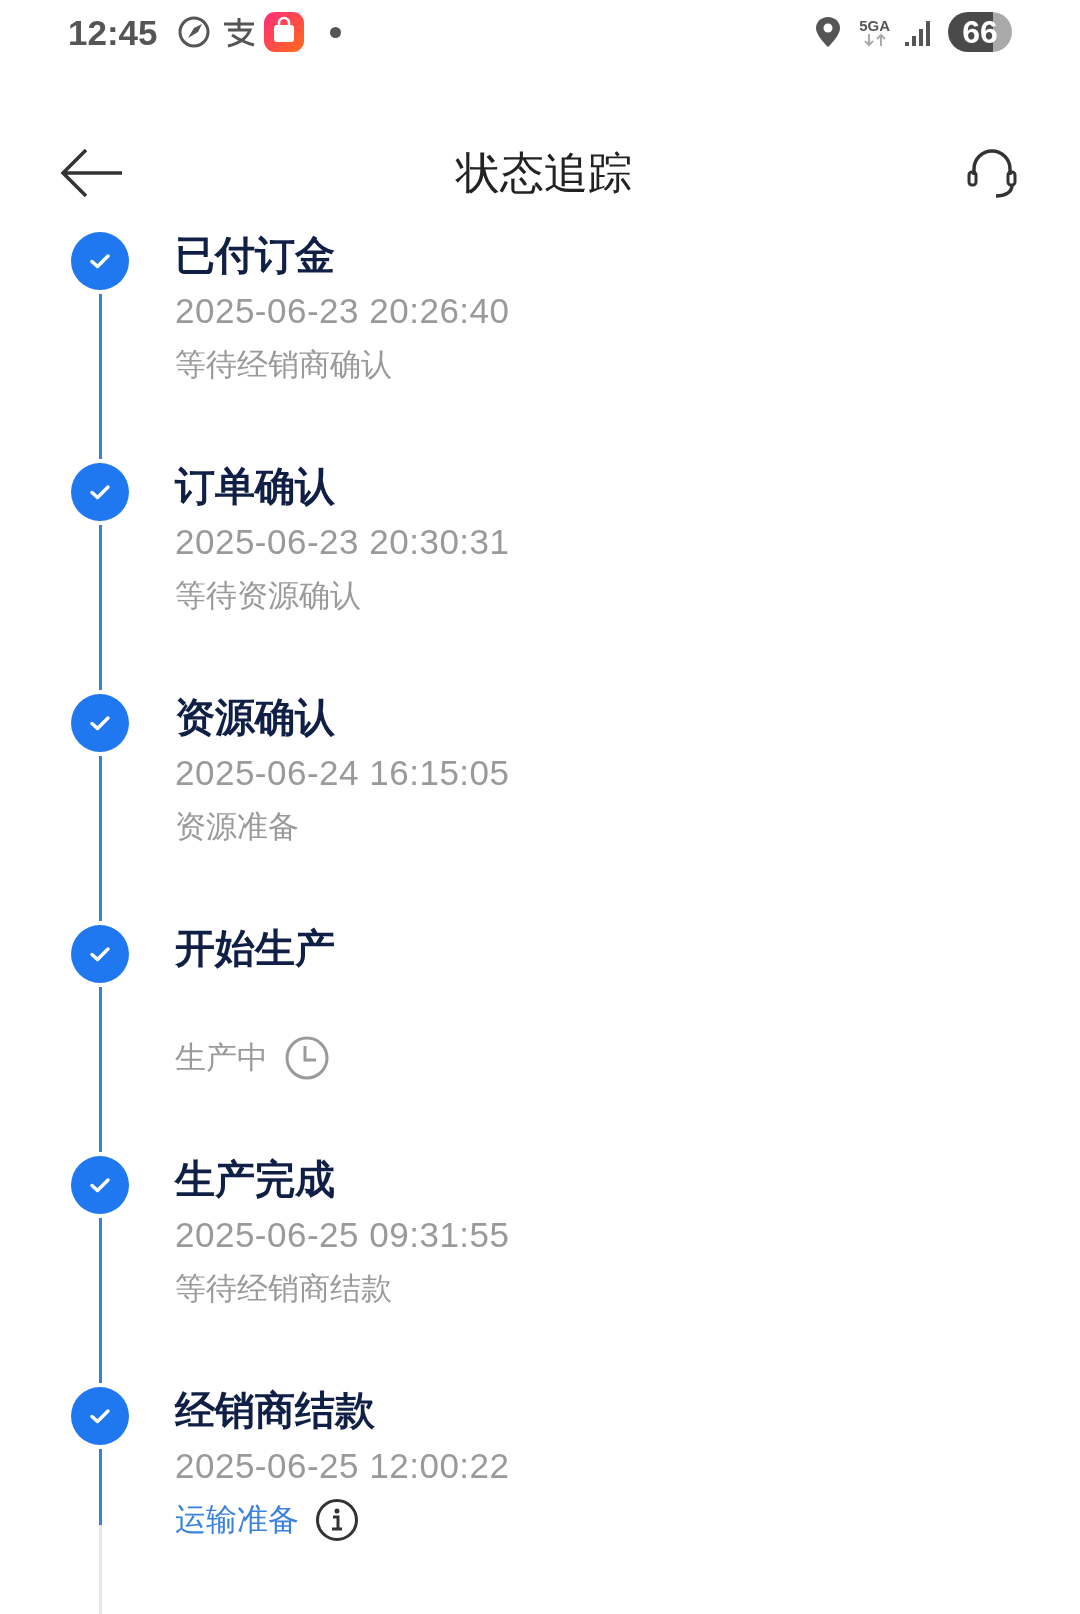 Image resolution: width=1080 pixels, height=1614 pixels. I want to click on status-note: 运输准备, so click(237, 1520).